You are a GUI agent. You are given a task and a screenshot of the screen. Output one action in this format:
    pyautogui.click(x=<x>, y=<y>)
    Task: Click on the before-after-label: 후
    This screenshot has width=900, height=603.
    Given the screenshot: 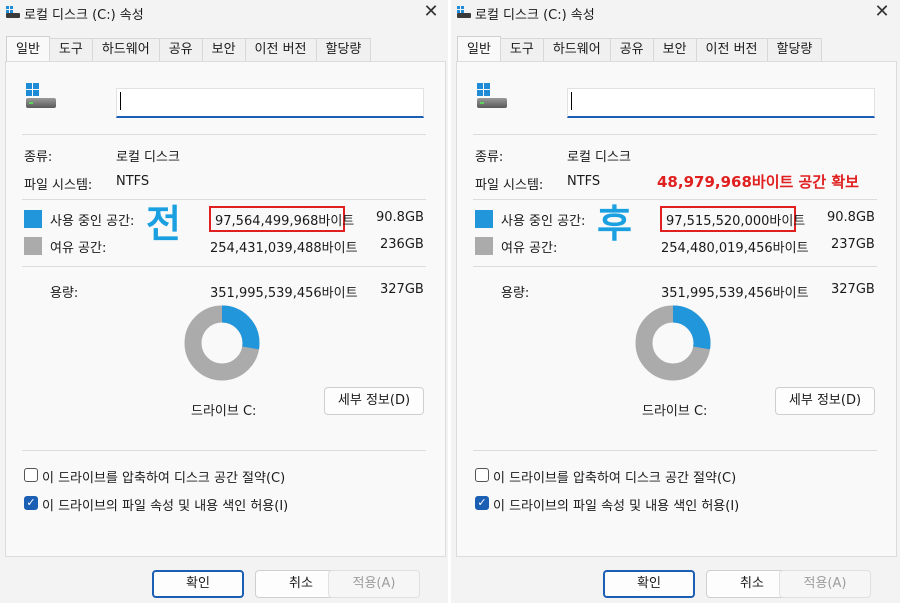 What is the action you would take?
    pyautogui.click(x=614, y=224)
    